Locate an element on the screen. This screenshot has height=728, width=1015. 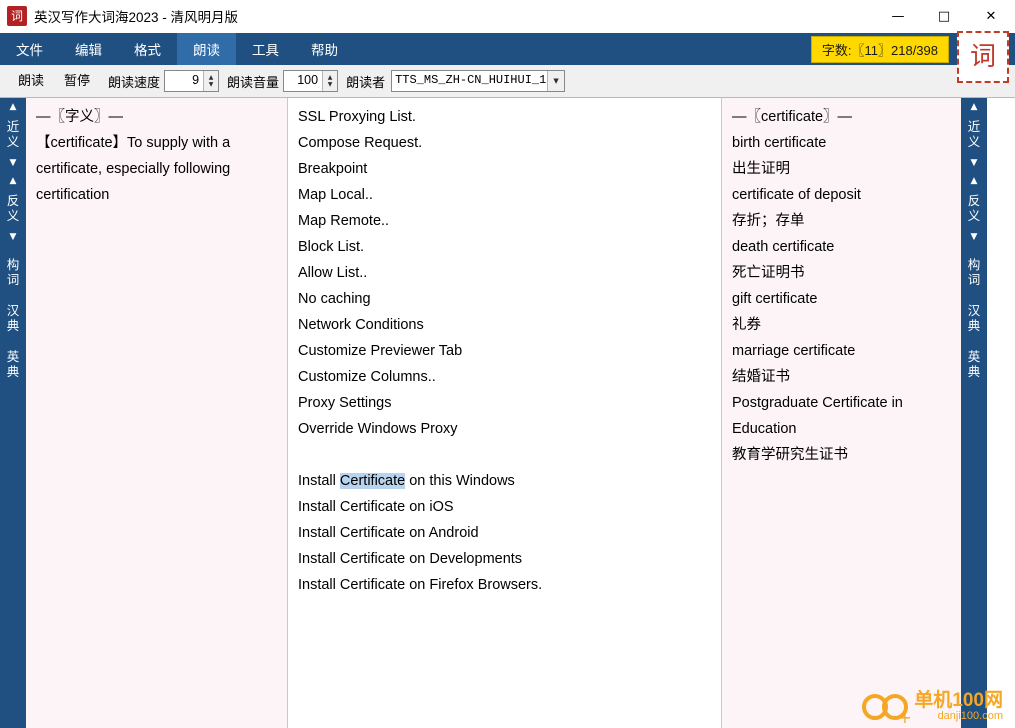
phrase-line: 结婚证书 is located at coordinates (761, 377).